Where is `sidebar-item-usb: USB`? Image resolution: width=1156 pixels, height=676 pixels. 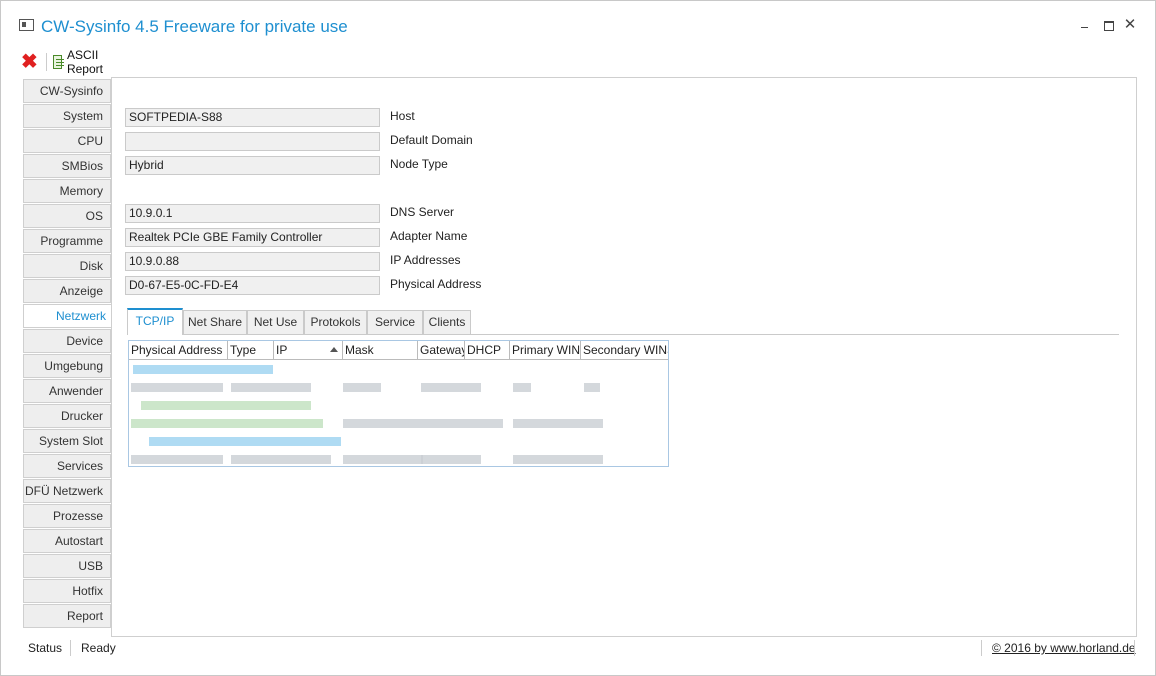
sidebar-item-usb: USB is located at coordinates (67, 566).